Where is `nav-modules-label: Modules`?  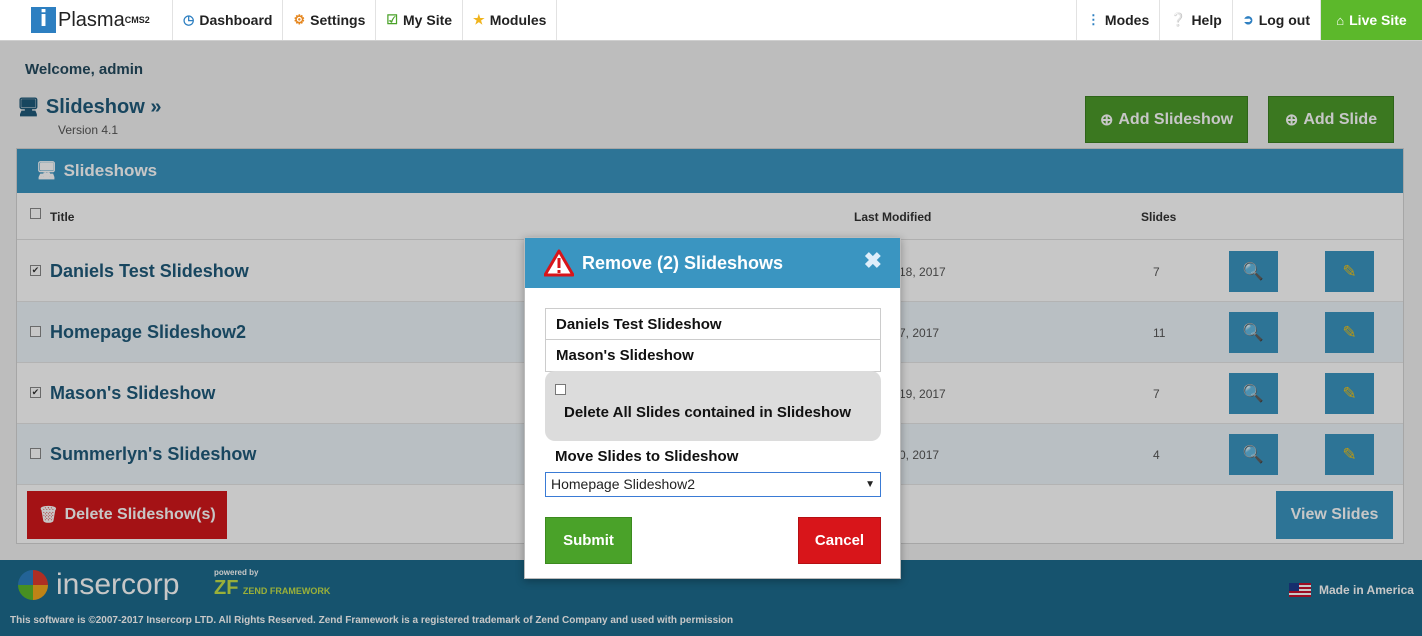 nav-modules-label: Modules is located at coordinates (518, 20).